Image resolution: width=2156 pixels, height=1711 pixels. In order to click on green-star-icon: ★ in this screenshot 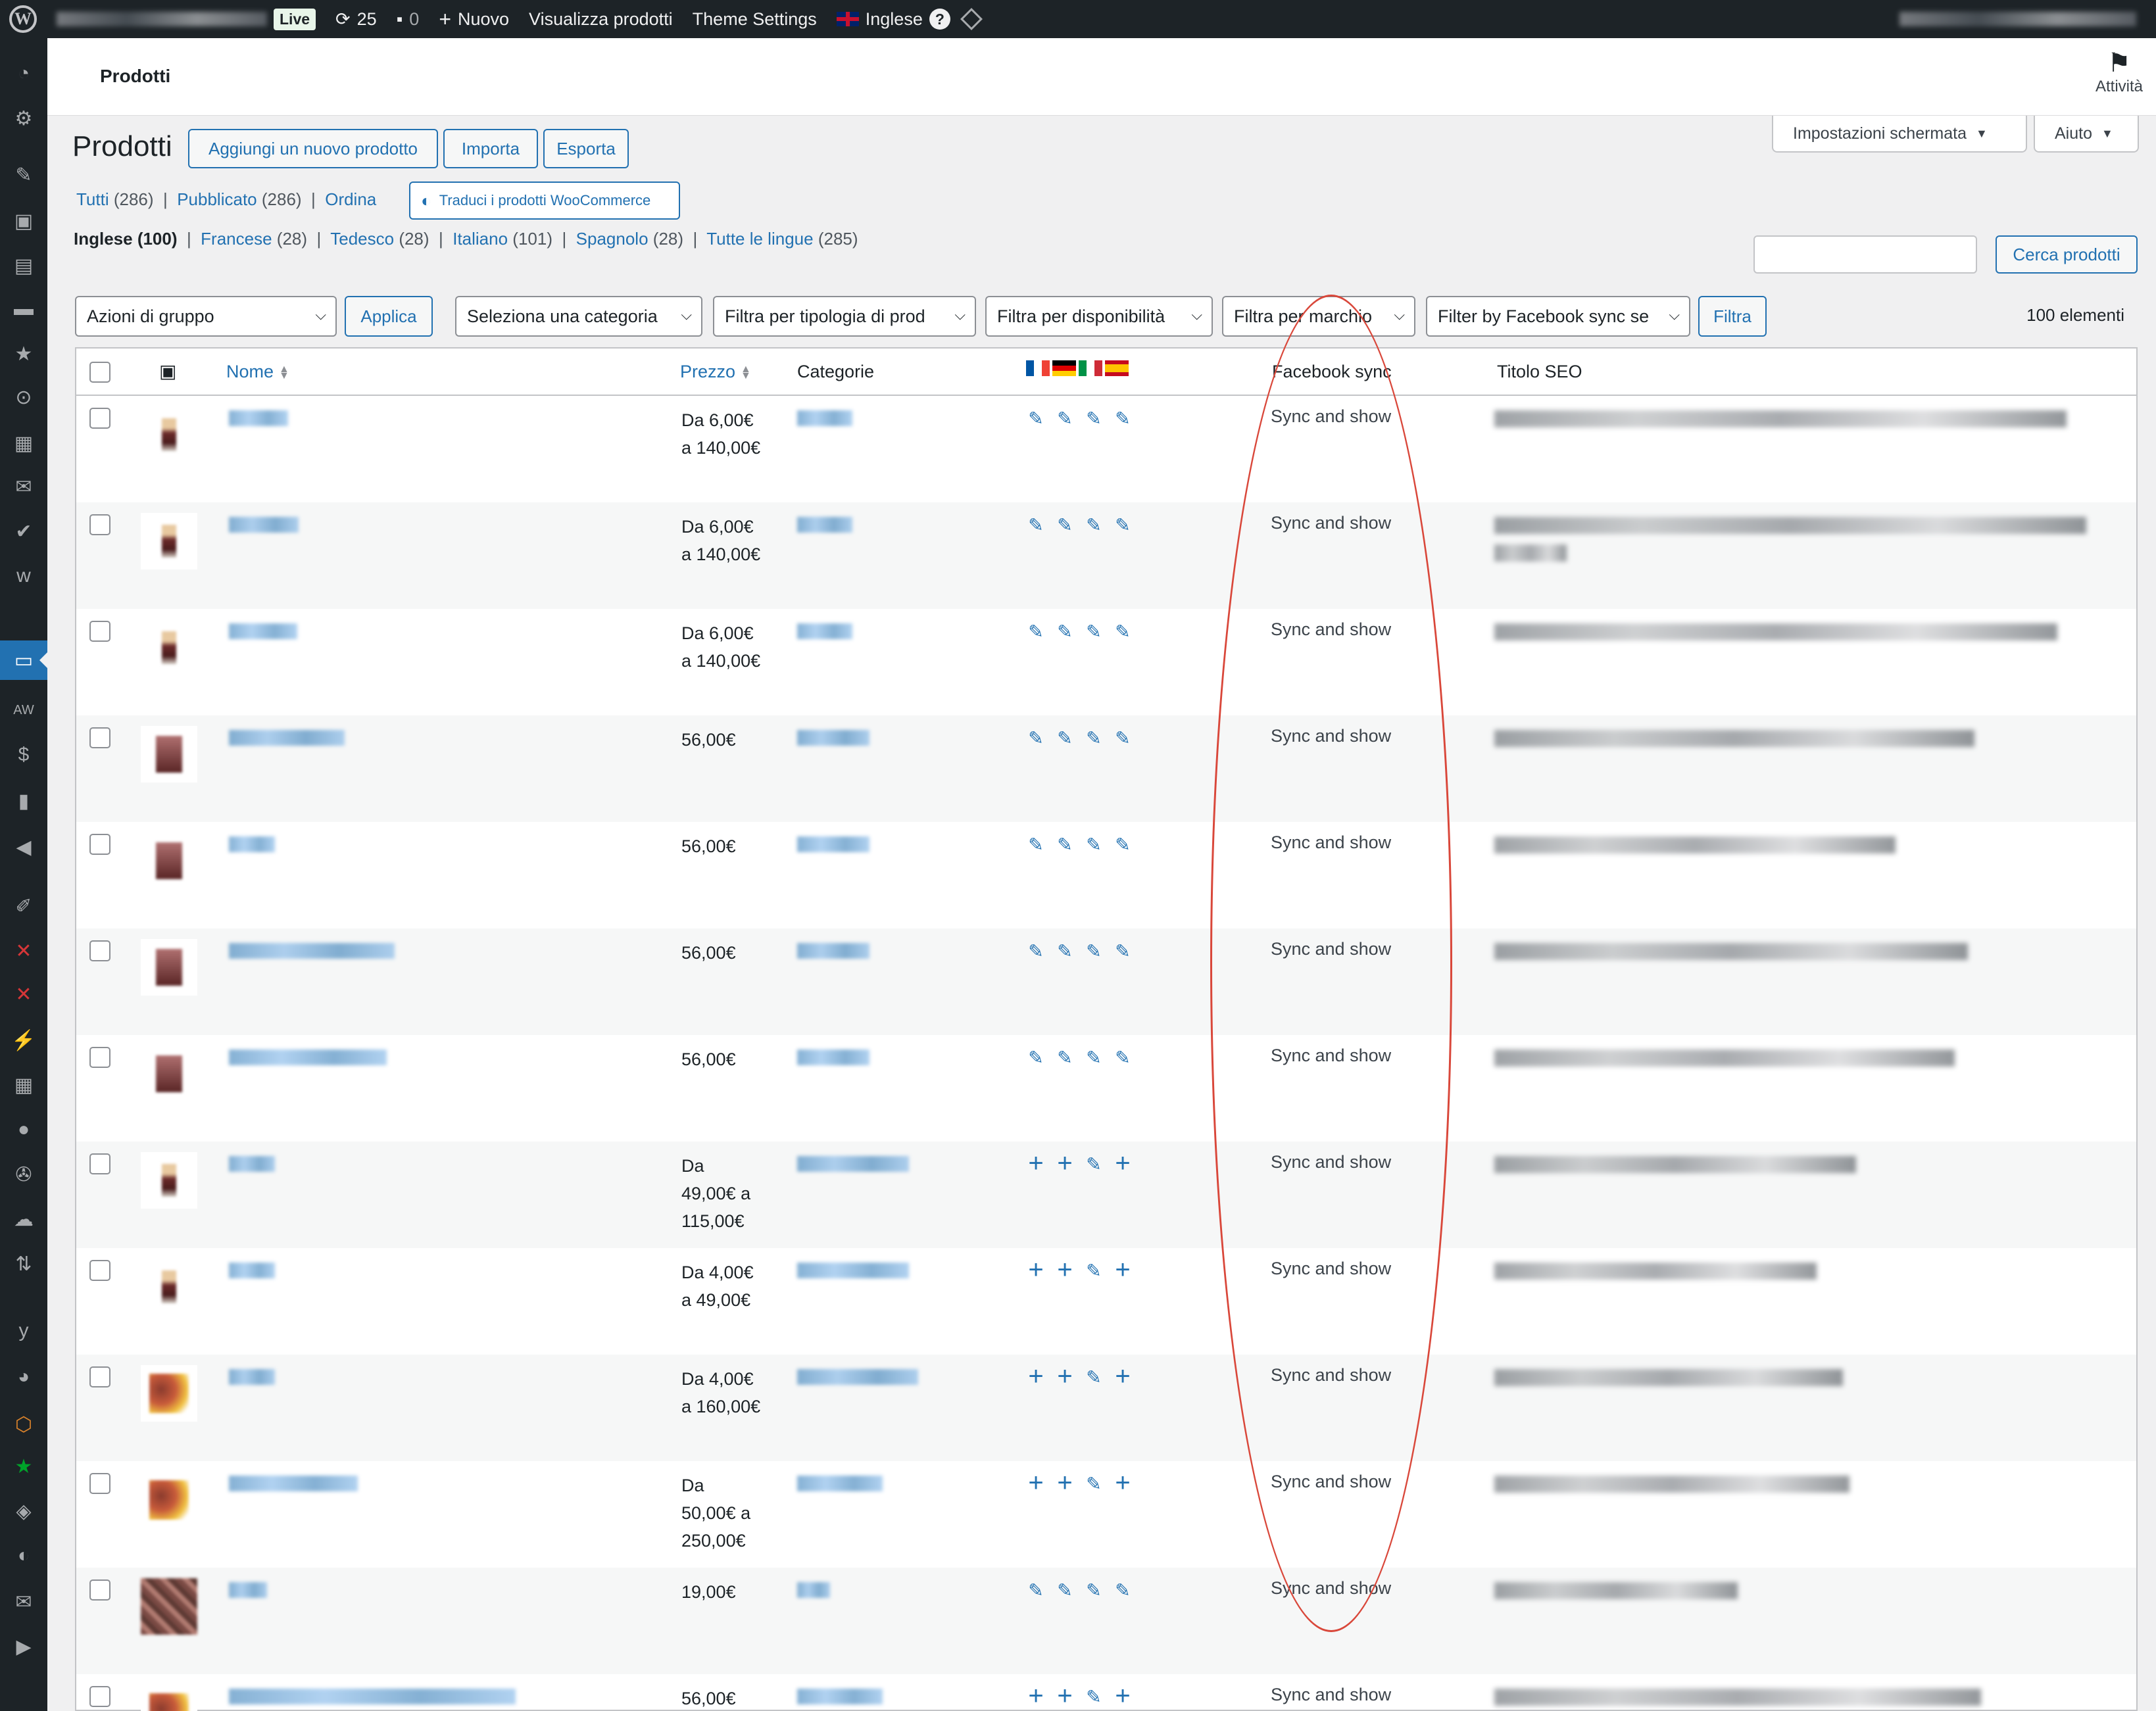, I will do `click(24, 1467)`.